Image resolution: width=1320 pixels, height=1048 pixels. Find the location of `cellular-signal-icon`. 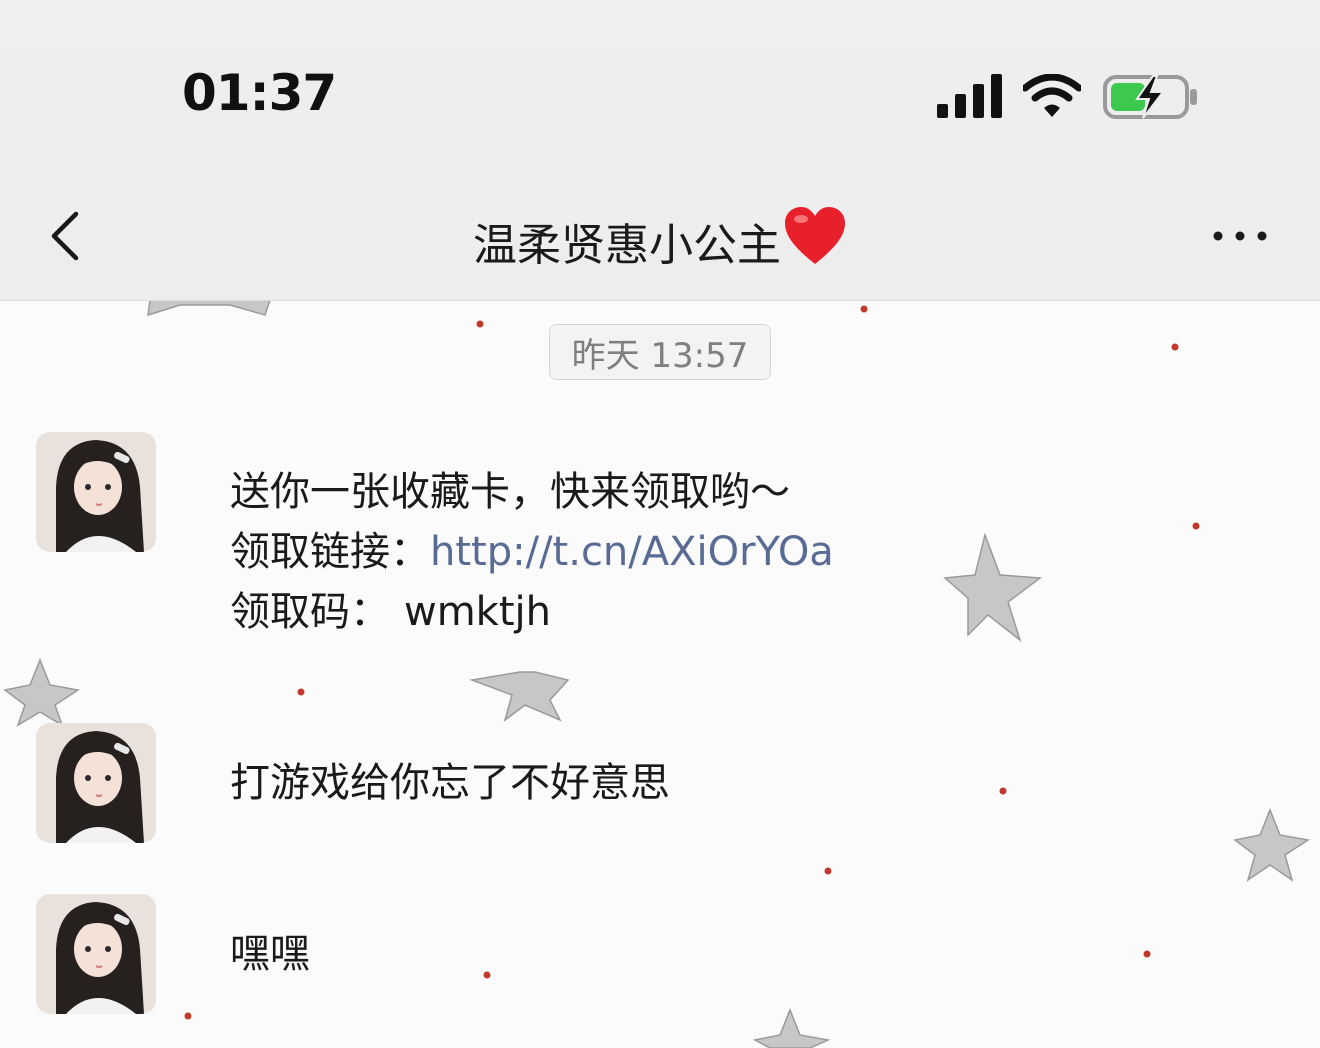

cellular-signal-icon is located at coordinates (969, 96).